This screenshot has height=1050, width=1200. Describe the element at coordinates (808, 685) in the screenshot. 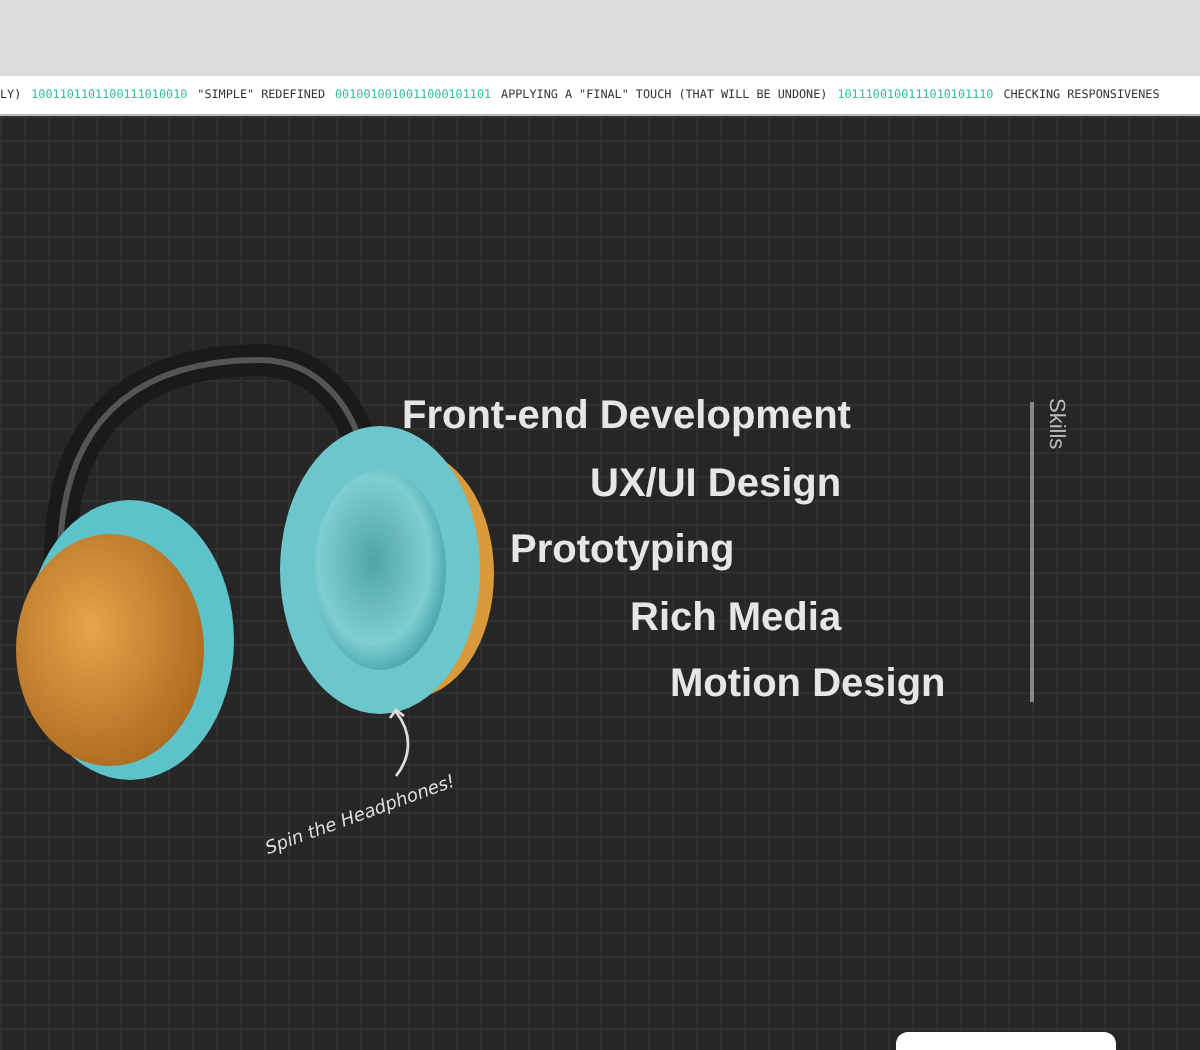

I see `skill-item: Motion Design` at that location.